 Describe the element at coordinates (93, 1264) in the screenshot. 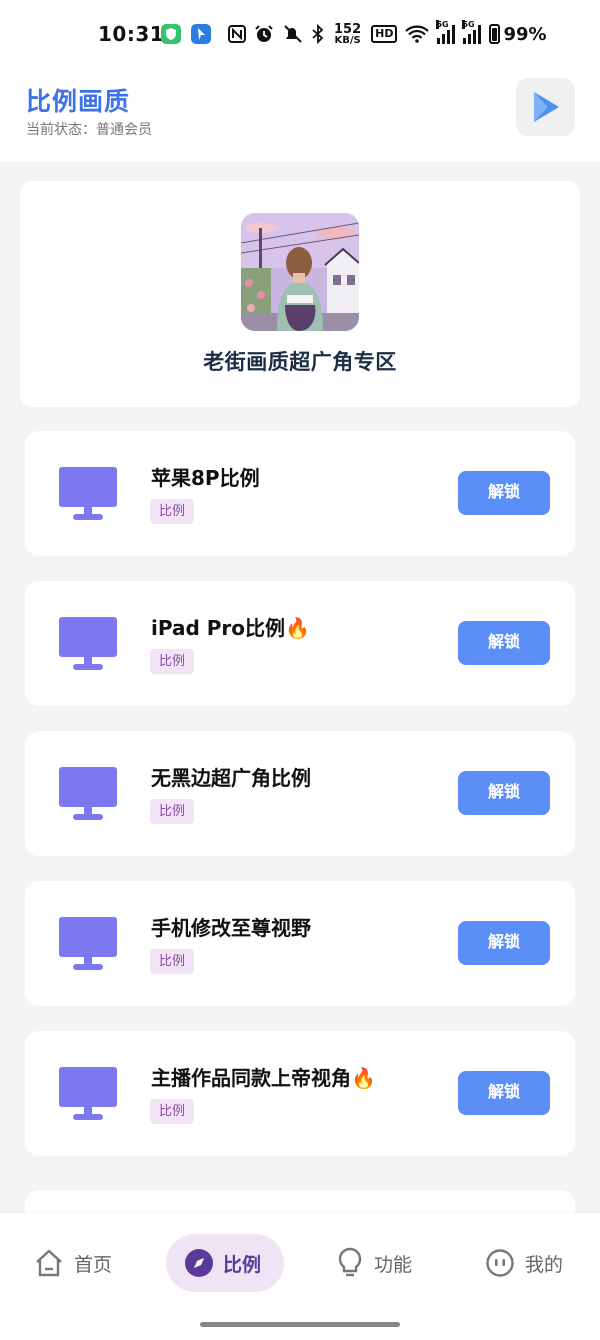

I see `nav-label: 首页` at that location.